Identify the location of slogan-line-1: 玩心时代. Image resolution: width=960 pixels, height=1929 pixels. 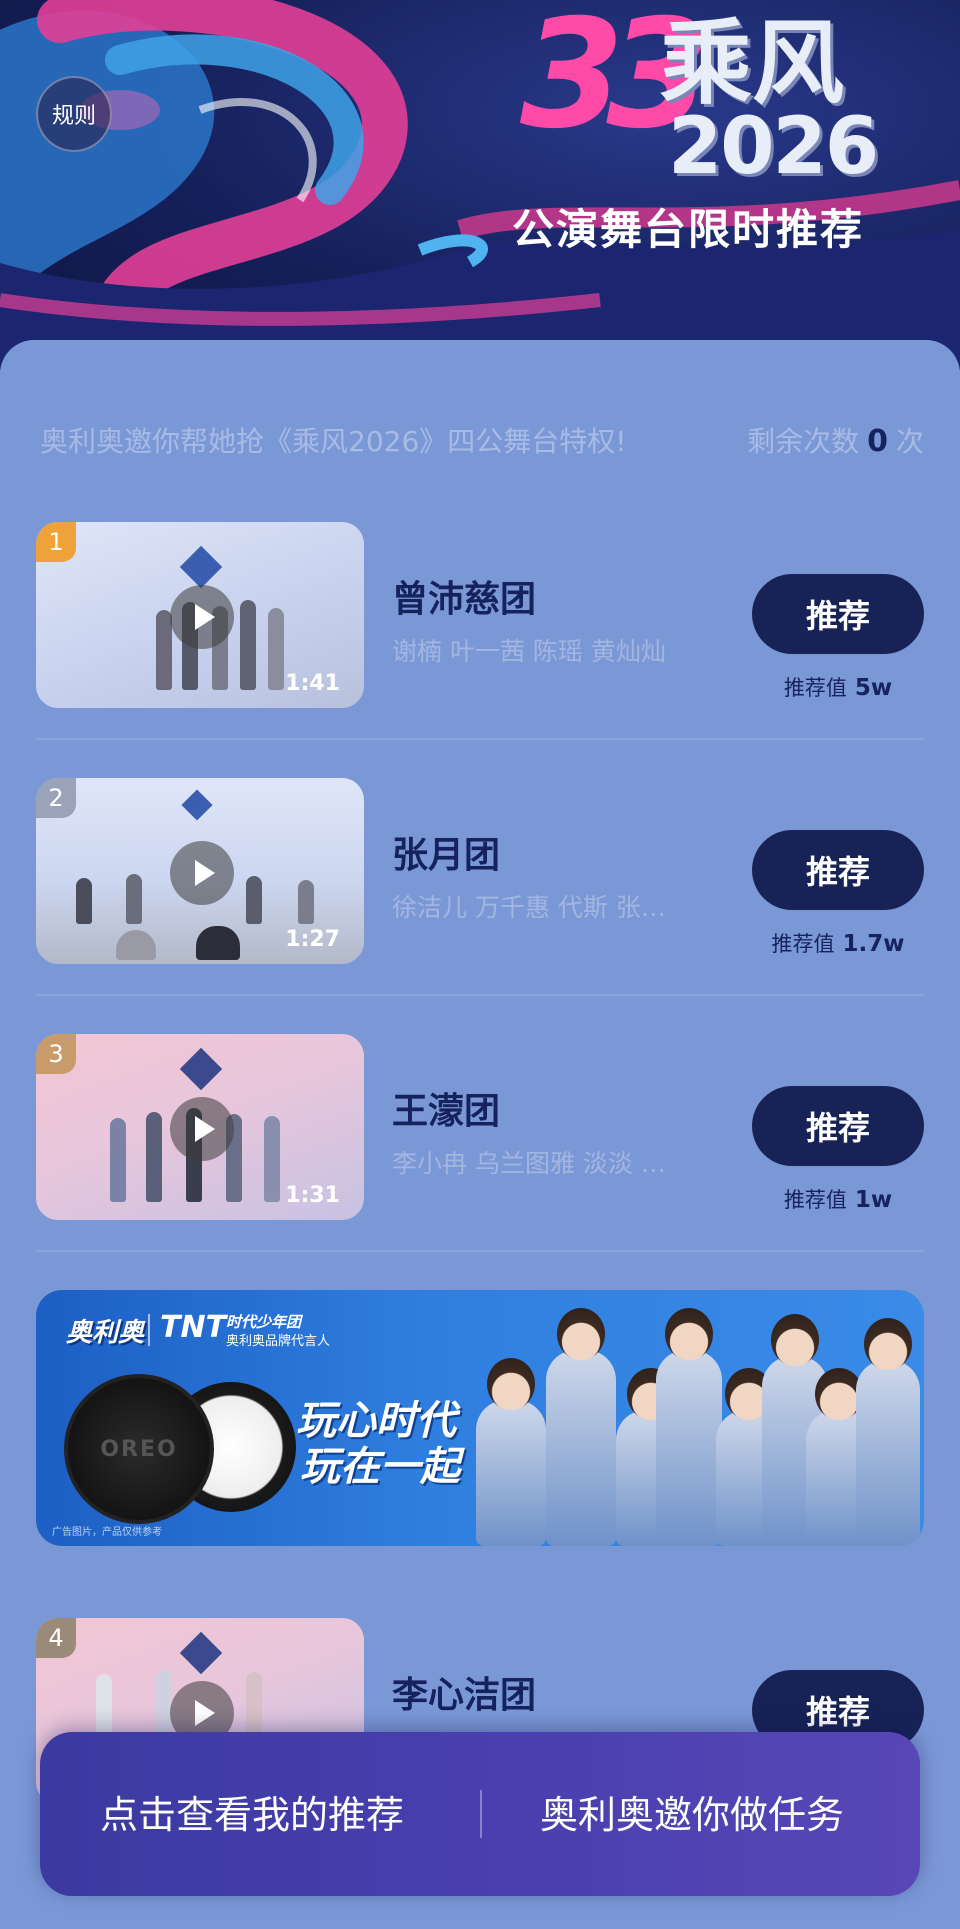
(376, 1421).